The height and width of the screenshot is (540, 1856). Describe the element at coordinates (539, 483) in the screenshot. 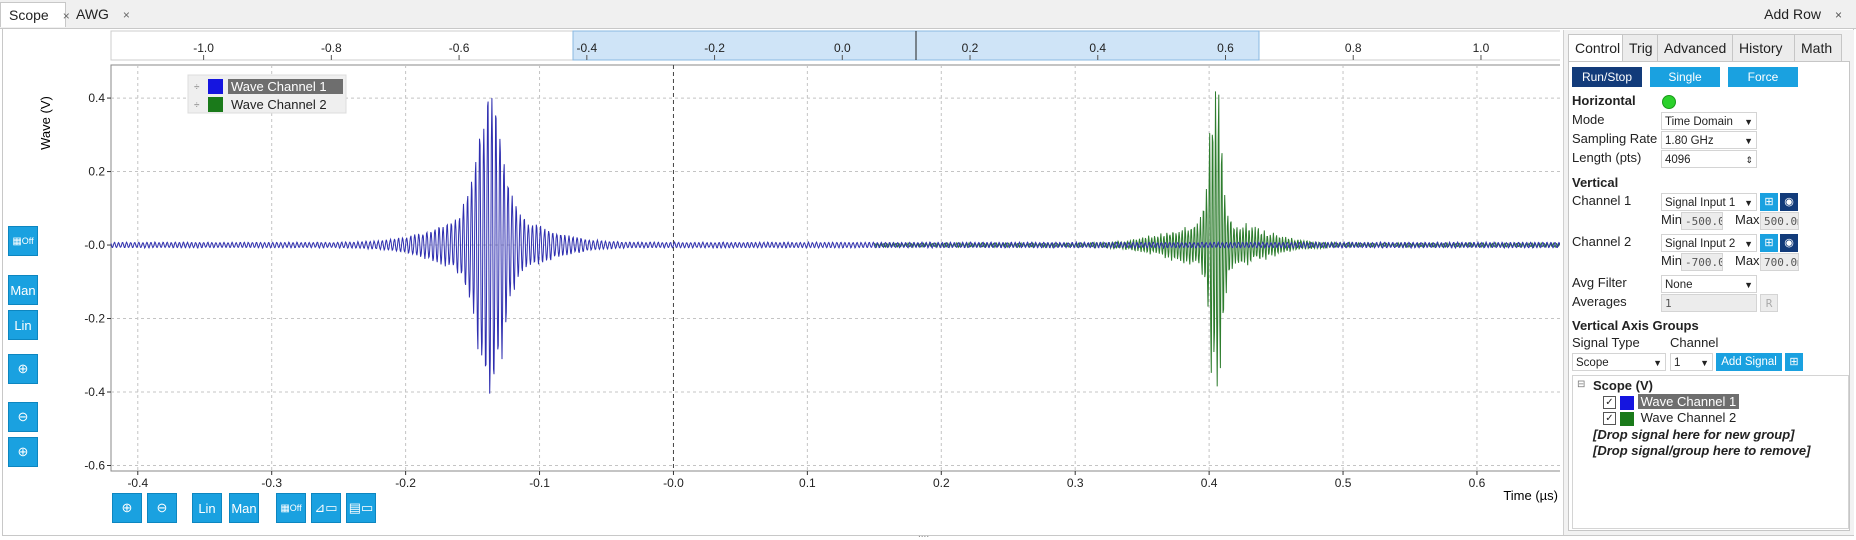

I see `x-tick-label: -0.1` at that location.